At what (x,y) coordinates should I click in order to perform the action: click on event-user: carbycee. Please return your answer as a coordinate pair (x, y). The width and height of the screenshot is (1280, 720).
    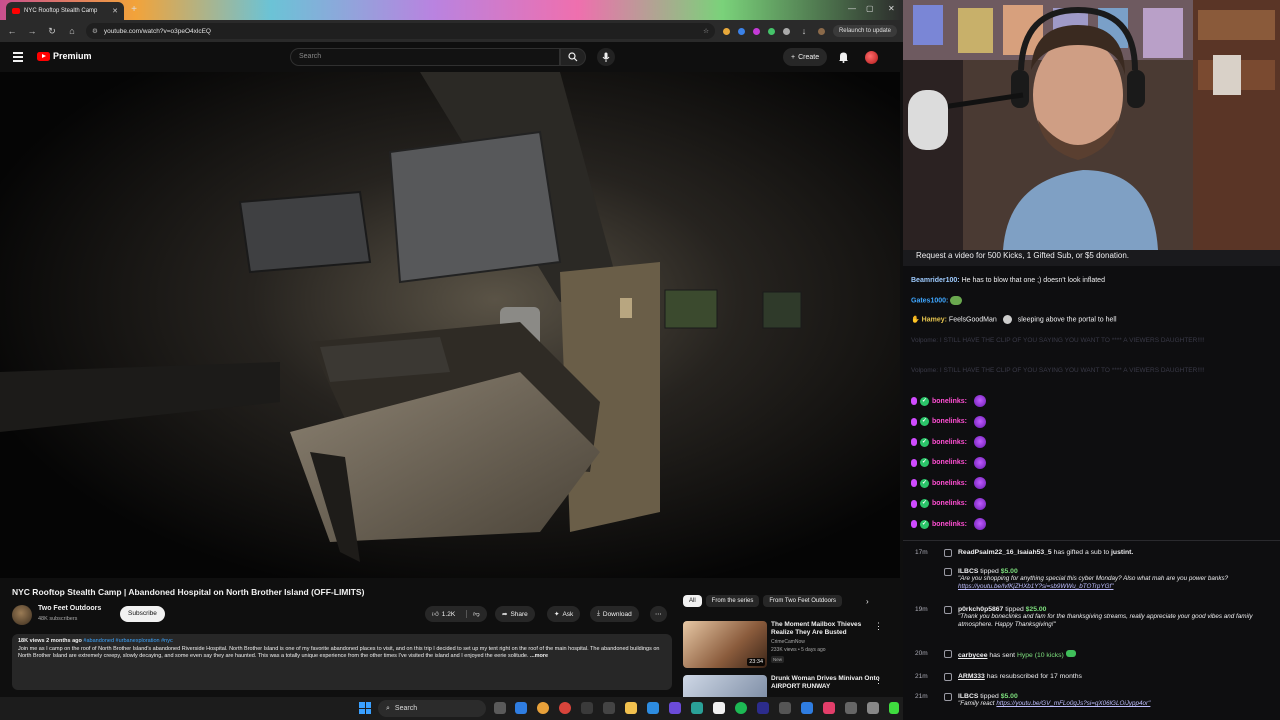
    Looking at the image, I should click on (972, 655).